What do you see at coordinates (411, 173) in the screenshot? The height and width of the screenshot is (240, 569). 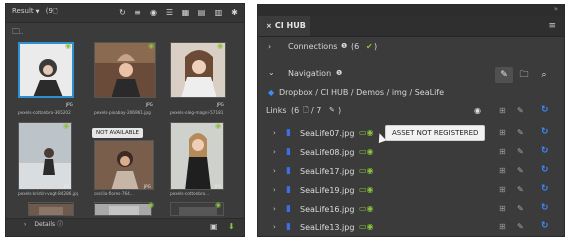 I see `list-item: › ▮ SeaLife17.jpg ▭◉ ⊞ ✎ ↻` at bounding box center [411, 173].